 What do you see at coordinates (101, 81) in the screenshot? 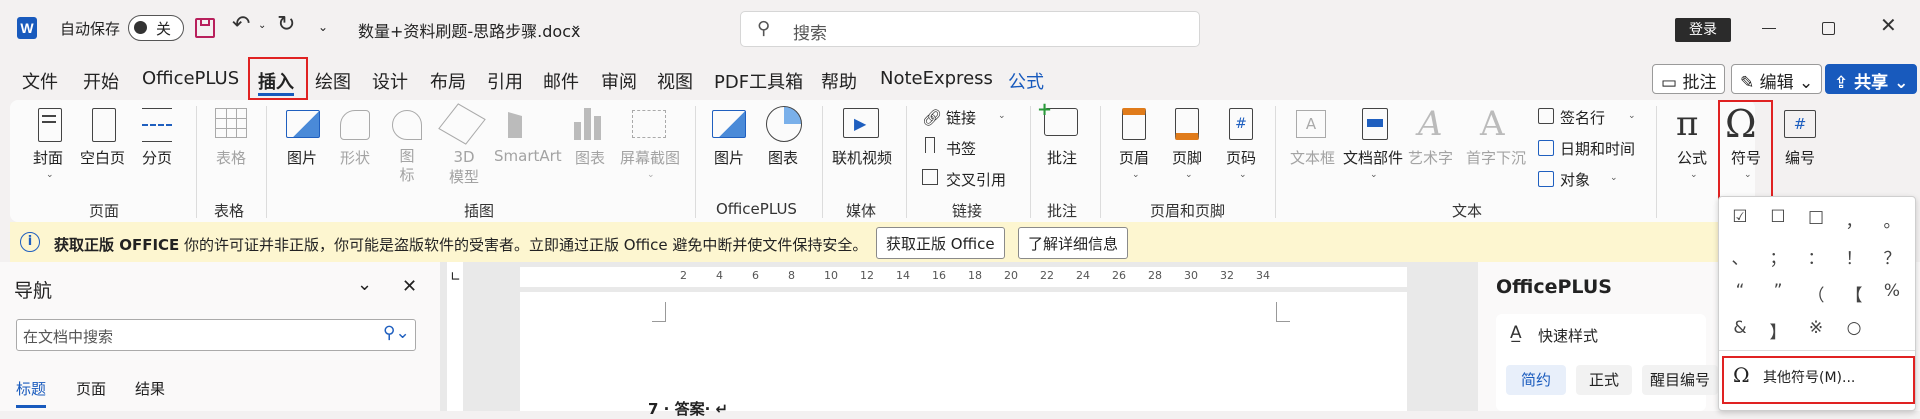
I see `tab-home: 开始` at bounding box center [101, 81].